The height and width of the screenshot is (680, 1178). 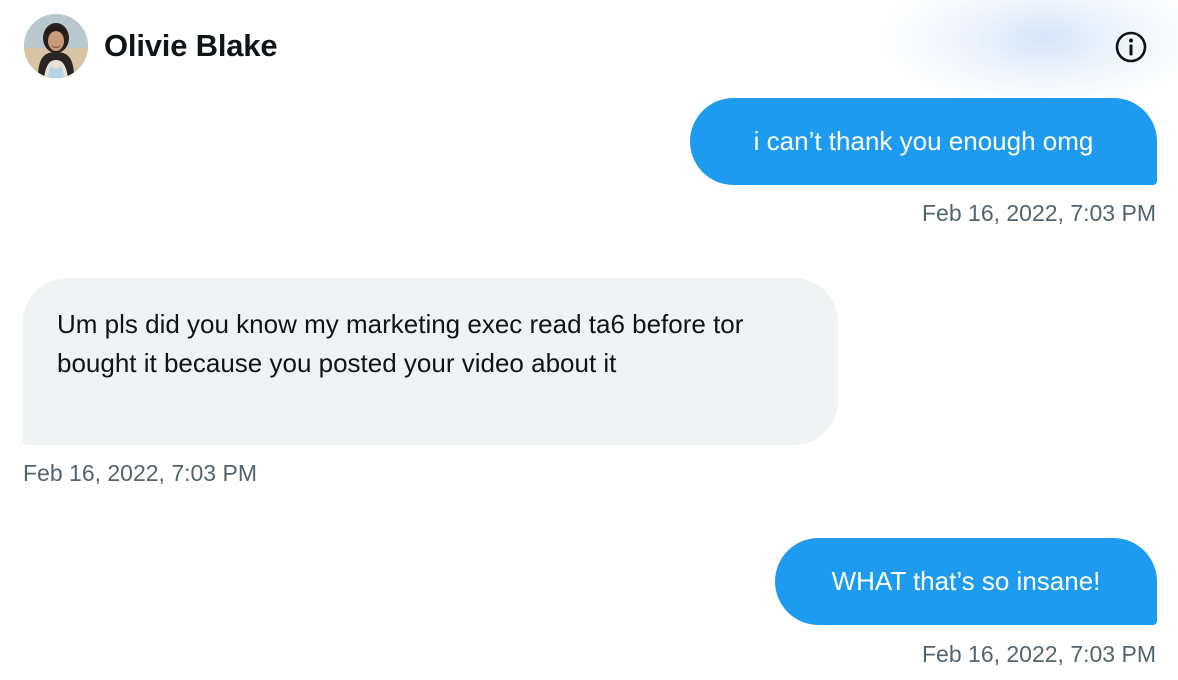 What do you see at coordinates (191, 46) in the screenshot?
I see `contact-name: Olivie Blake` at bounding box center [191, 46].